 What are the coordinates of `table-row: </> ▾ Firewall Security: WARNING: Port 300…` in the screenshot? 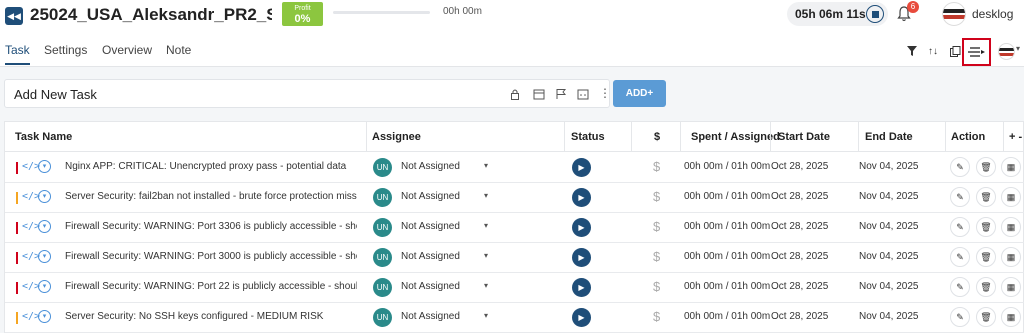 It's located at (514, 258).